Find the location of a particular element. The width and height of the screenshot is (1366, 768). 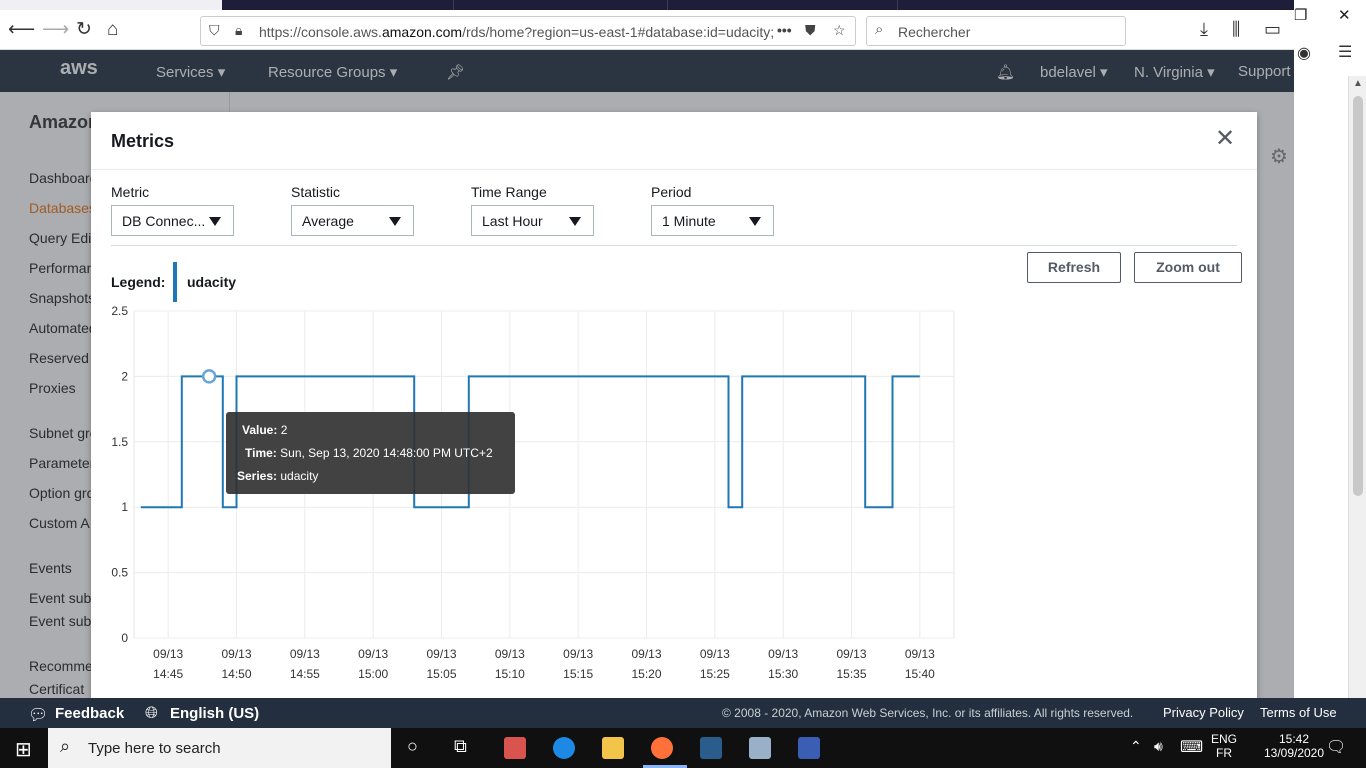

restore-window-icon: ❐ is located at coordinates (1300, 15).